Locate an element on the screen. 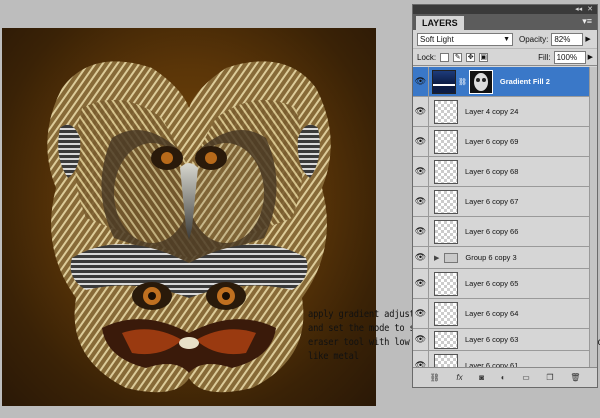 The image size is (600, 418). mask-thumbnail is located at coordinates (480, 81).